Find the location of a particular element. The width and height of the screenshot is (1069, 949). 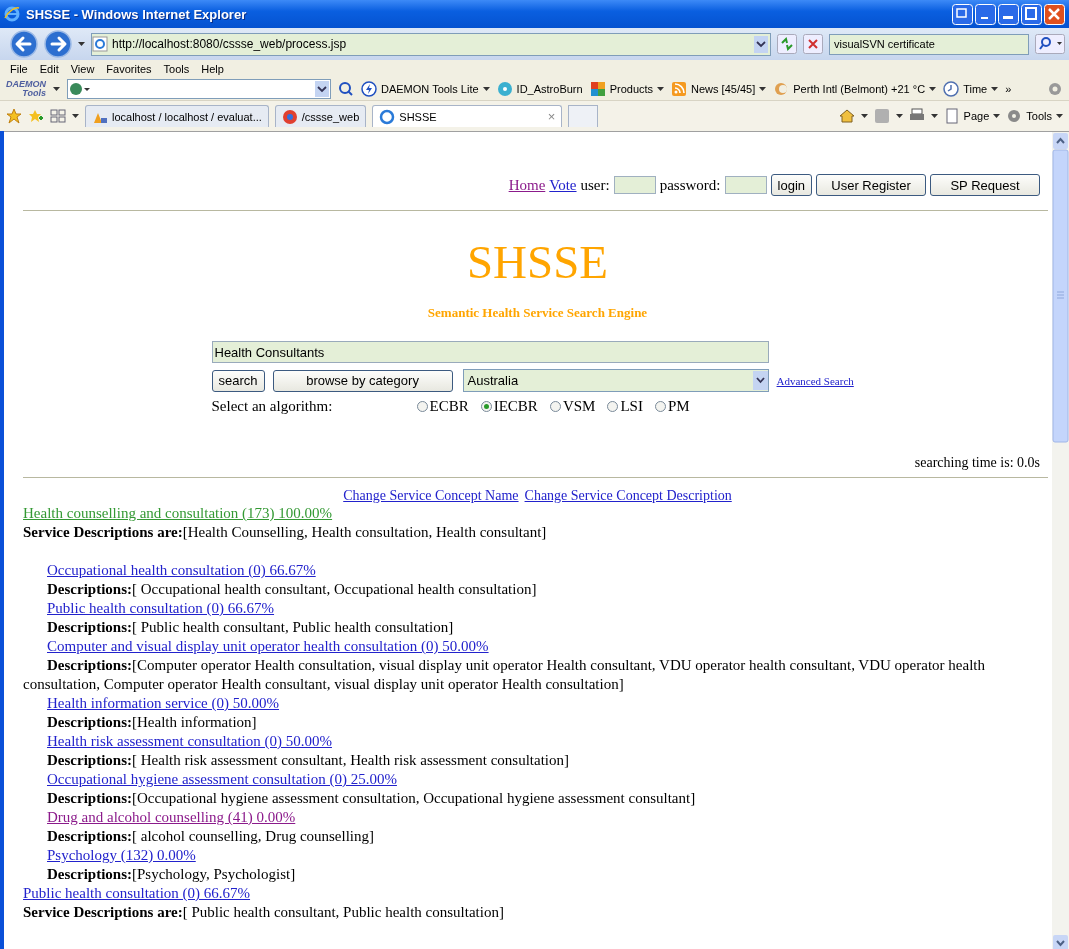

request-button: SP Request is located at coordinates (985, 185).